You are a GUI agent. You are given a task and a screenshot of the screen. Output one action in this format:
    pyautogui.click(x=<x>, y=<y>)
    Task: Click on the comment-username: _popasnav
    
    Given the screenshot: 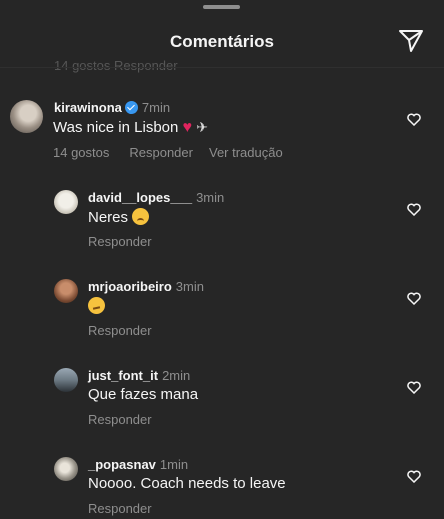 What is the action you would take?
    pyautogui.click(x=122, y=464)
    